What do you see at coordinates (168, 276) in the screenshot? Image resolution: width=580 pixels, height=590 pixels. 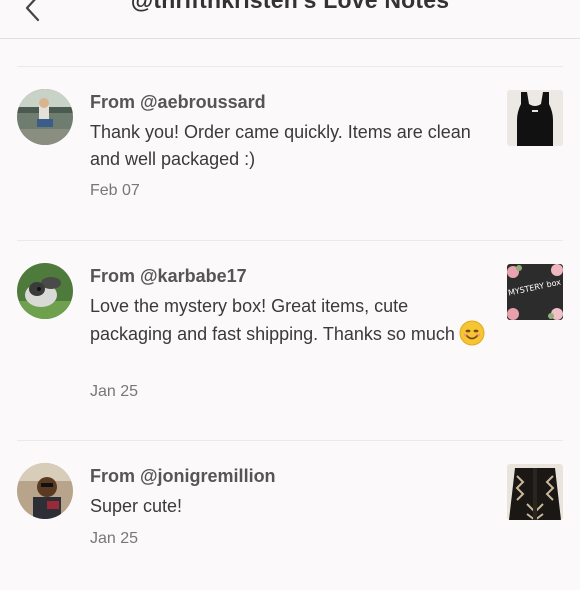 I see `sender-name: From @karbabe17` at bounding box center [168, 276].